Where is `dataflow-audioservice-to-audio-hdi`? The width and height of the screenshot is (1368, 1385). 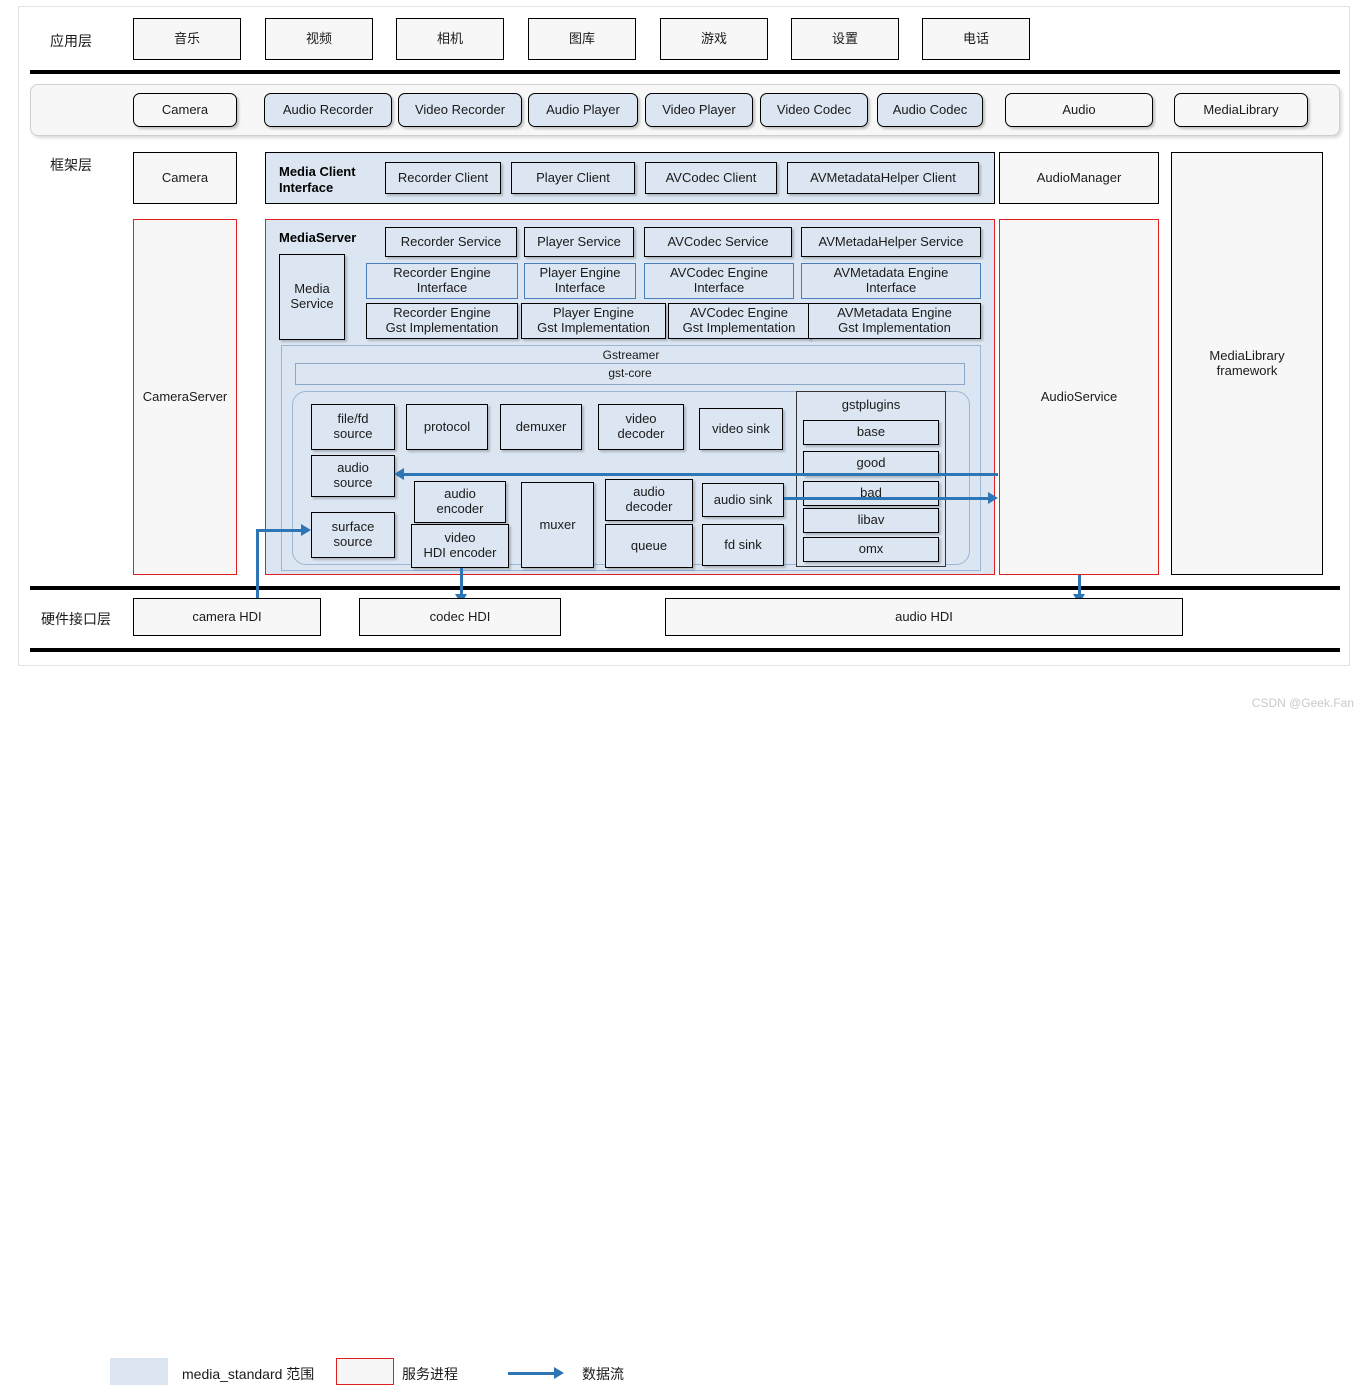 dataflow-audioservice-to-audio-hdi is located at coordinates (1079, 585).